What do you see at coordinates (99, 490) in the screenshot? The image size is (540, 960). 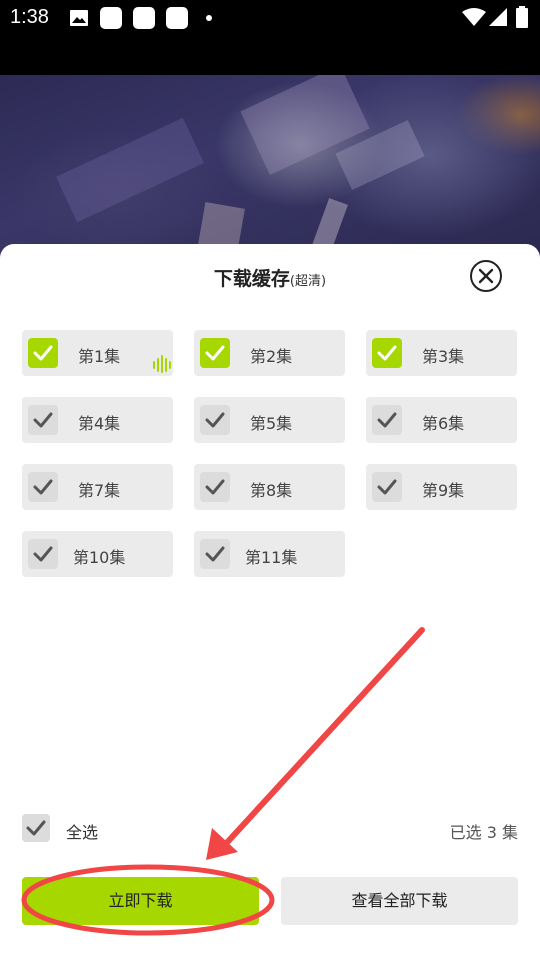 I see `episode-label: 第7集` at bounding box center [99, 490].